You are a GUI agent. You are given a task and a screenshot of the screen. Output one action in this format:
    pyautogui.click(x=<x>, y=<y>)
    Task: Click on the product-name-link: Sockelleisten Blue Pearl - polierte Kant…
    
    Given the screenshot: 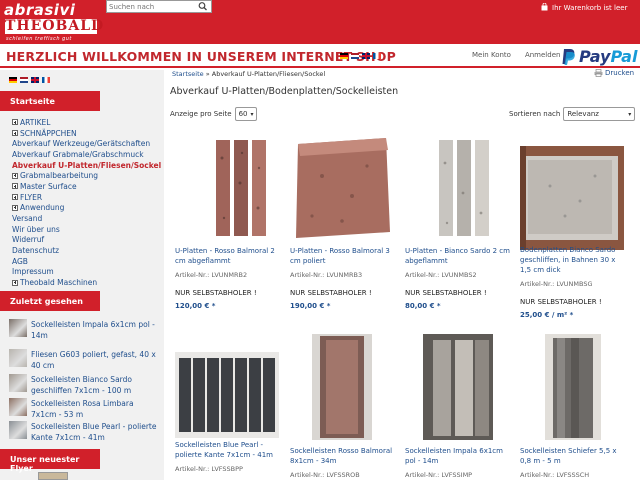 What is the action you would take?
    pyautogui.click(x=229, y=450)
    